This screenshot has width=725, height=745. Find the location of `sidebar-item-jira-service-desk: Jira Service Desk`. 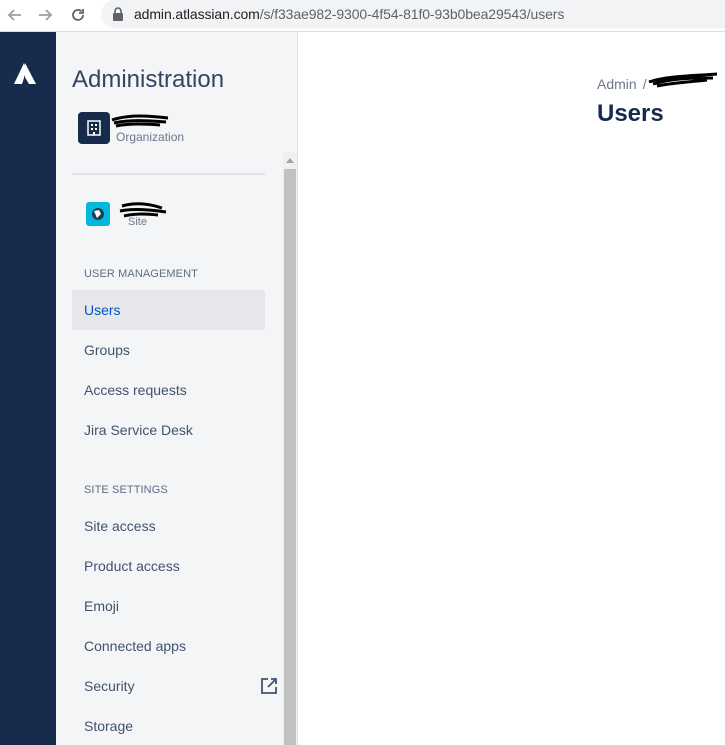

sidebar-item-jira-service-desk: Jira Service Desk is located at coordinates (168, 430).